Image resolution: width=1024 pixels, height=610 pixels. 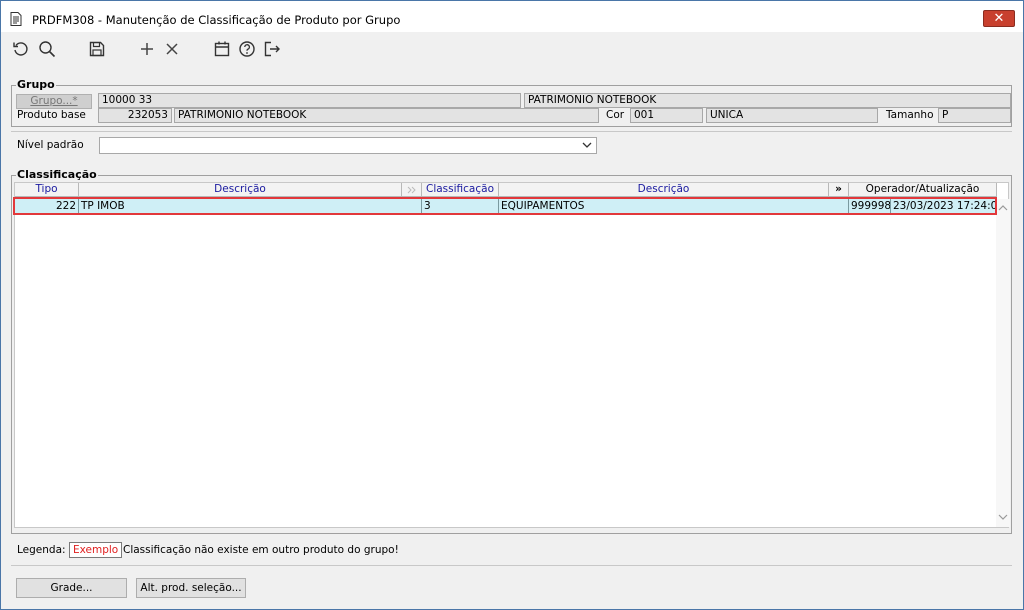 I want to click on cell-classificacao: 3, so click(x=460, y=206).